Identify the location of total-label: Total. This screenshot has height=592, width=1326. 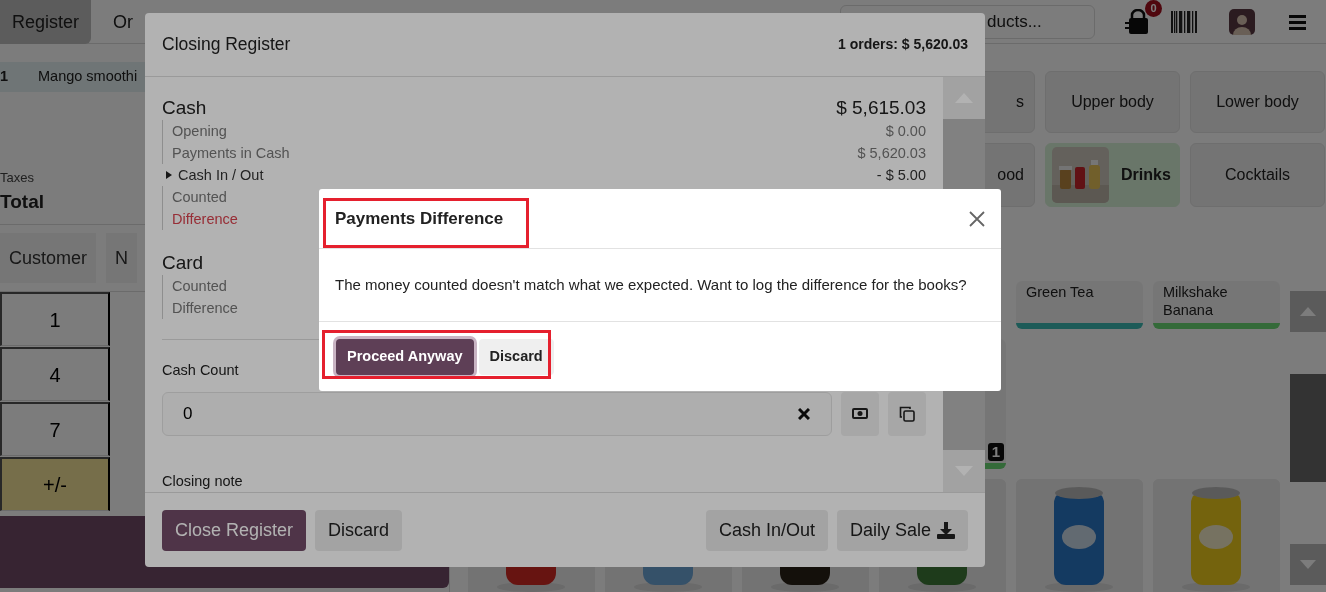
(22, 201).